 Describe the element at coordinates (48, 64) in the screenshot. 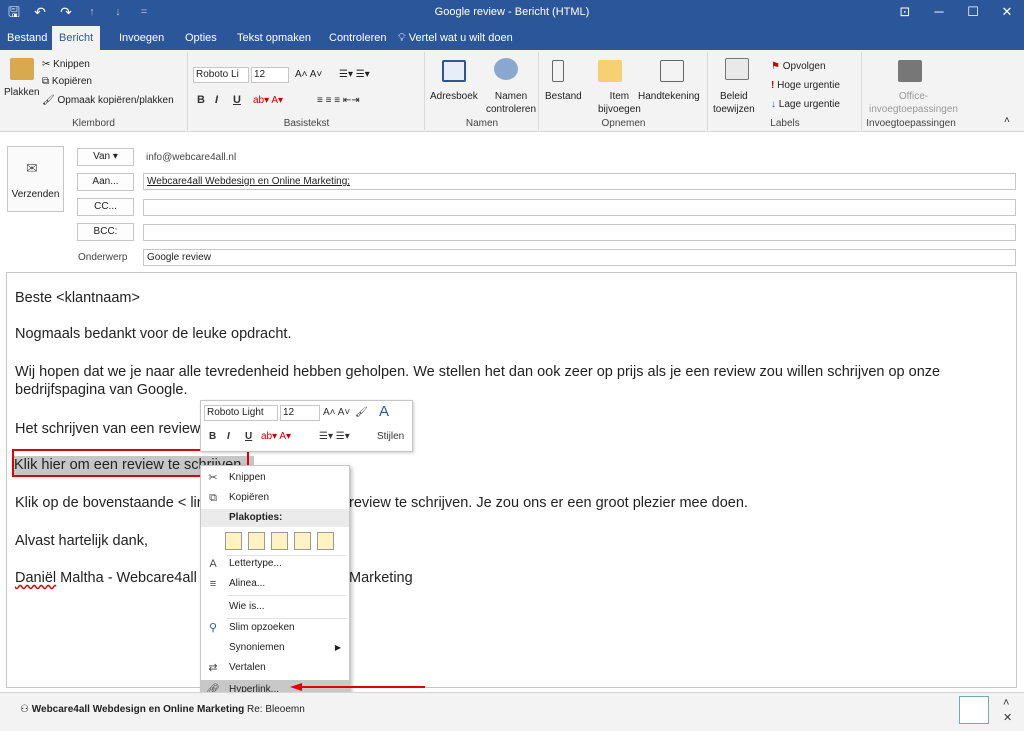

I see `scissors-icon: ✂` at that location.